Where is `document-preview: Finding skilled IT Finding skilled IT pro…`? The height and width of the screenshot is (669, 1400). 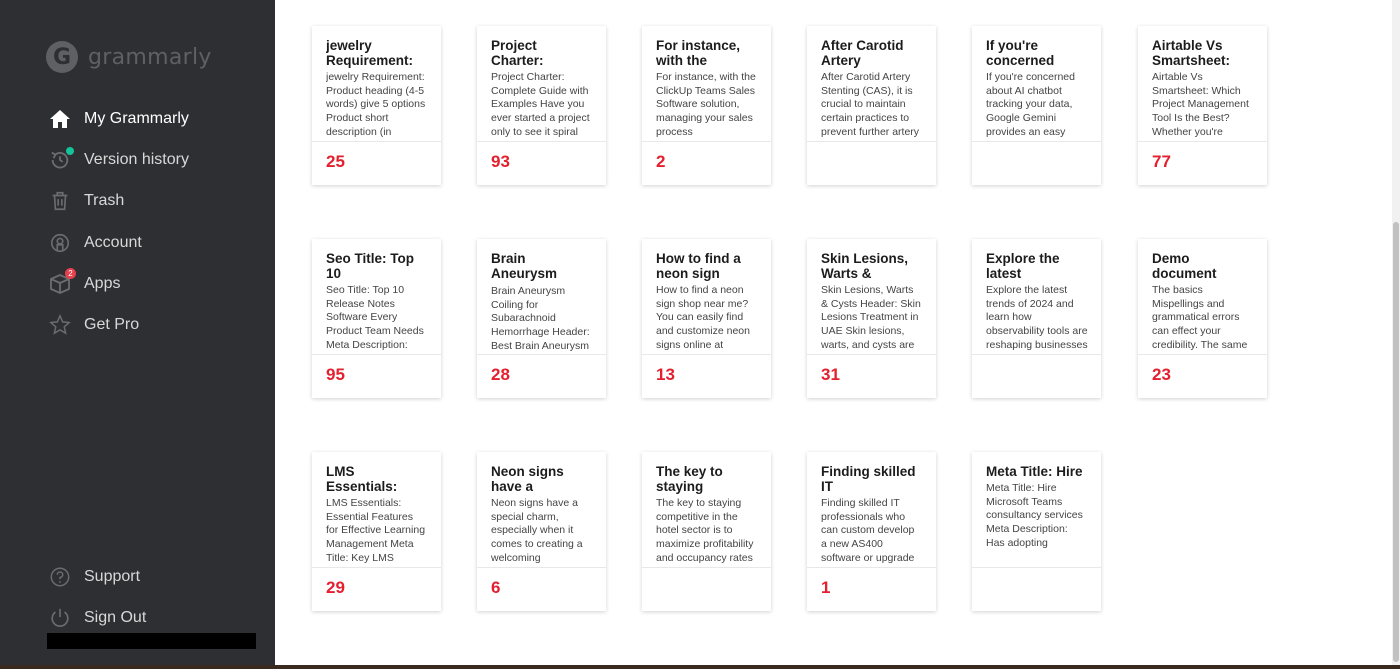 document-preview: Finding skilled IT Finding skilled IT pro… is located at coordinates (871, 510).